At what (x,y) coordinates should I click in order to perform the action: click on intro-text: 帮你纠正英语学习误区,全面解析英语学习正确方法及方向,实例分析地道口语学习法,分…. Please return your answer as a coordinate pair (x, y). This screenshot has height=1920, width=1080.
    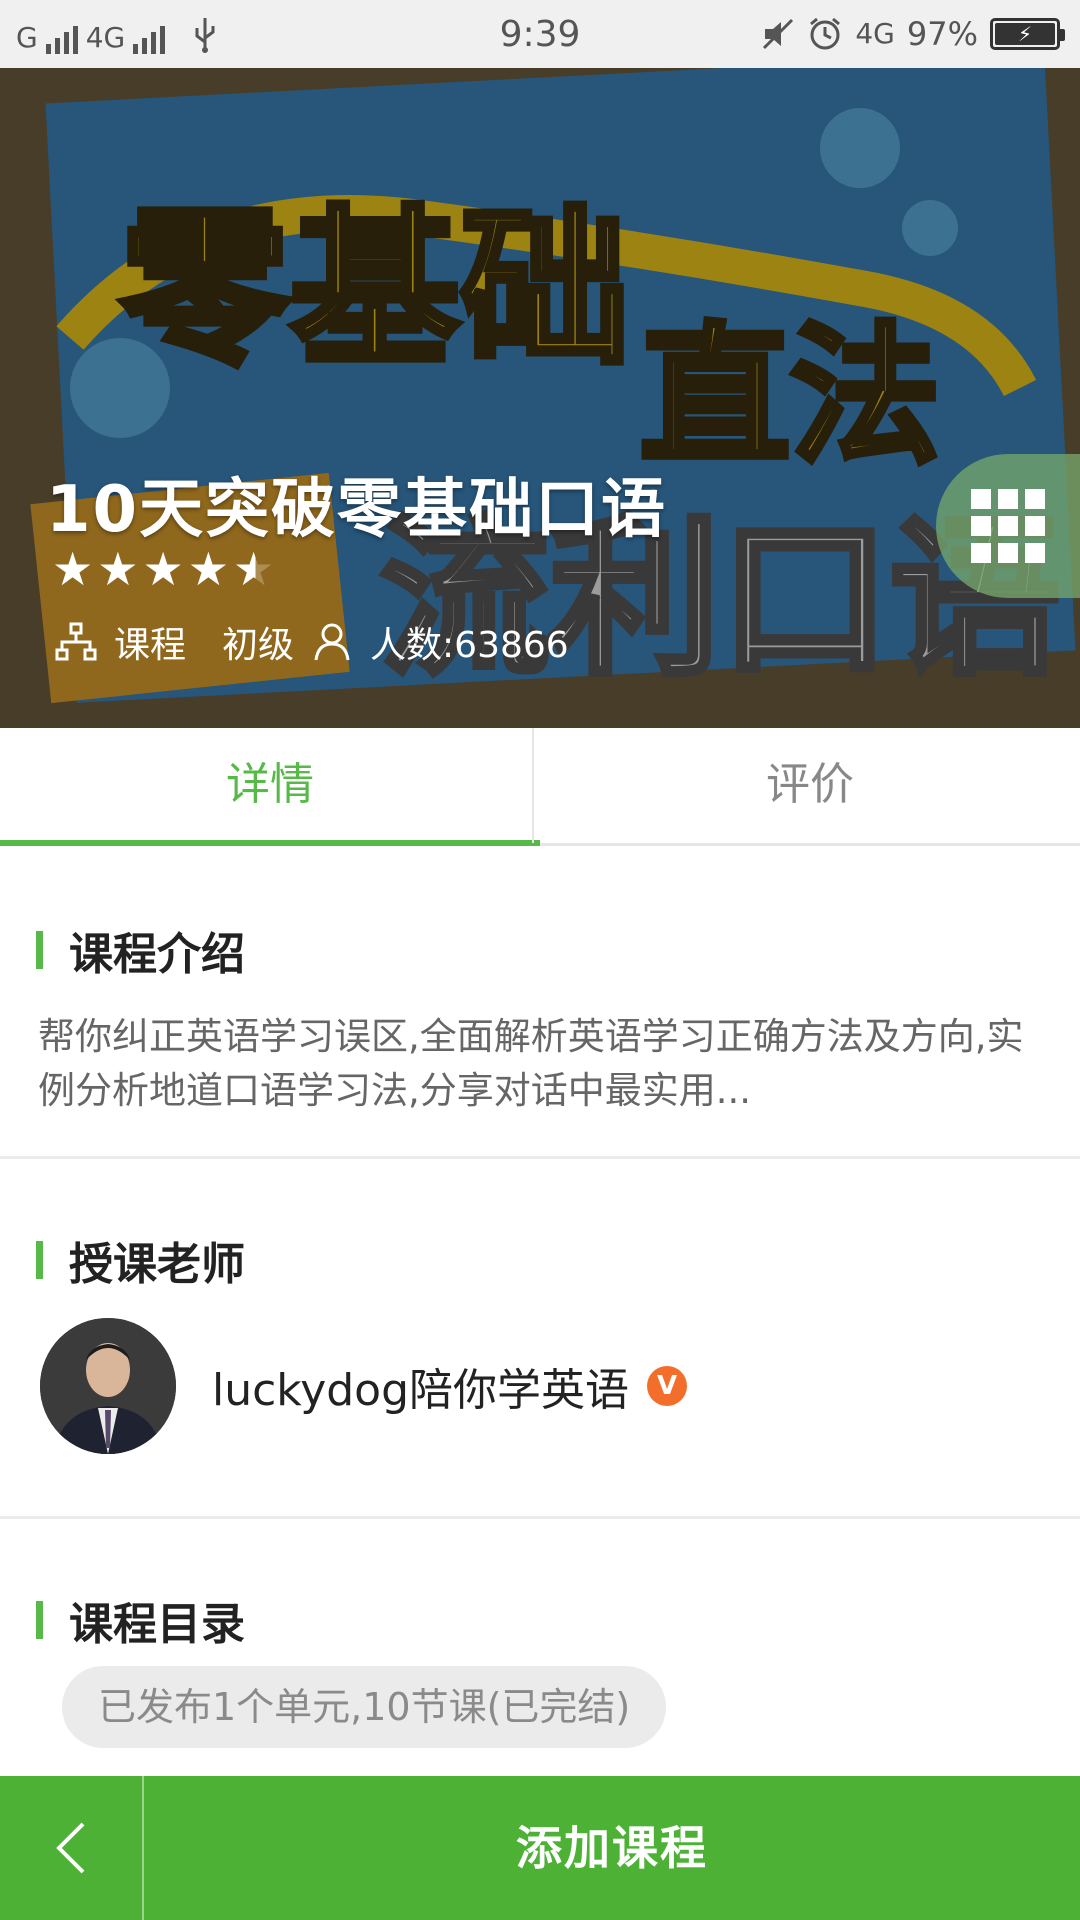
    Looking at the image, I should click on (543, 1064).